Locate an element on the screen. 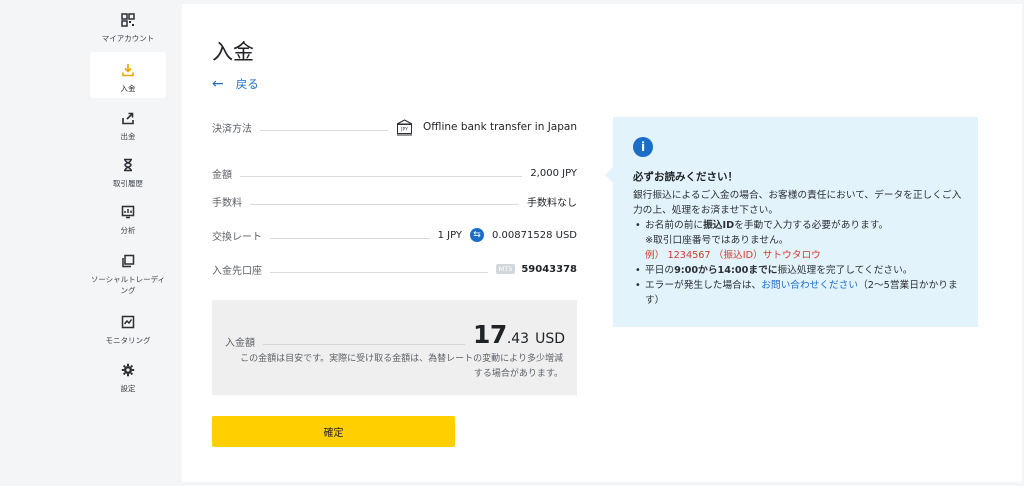  amount-value: 2,000 JPY is located at coordinates (553, 173).